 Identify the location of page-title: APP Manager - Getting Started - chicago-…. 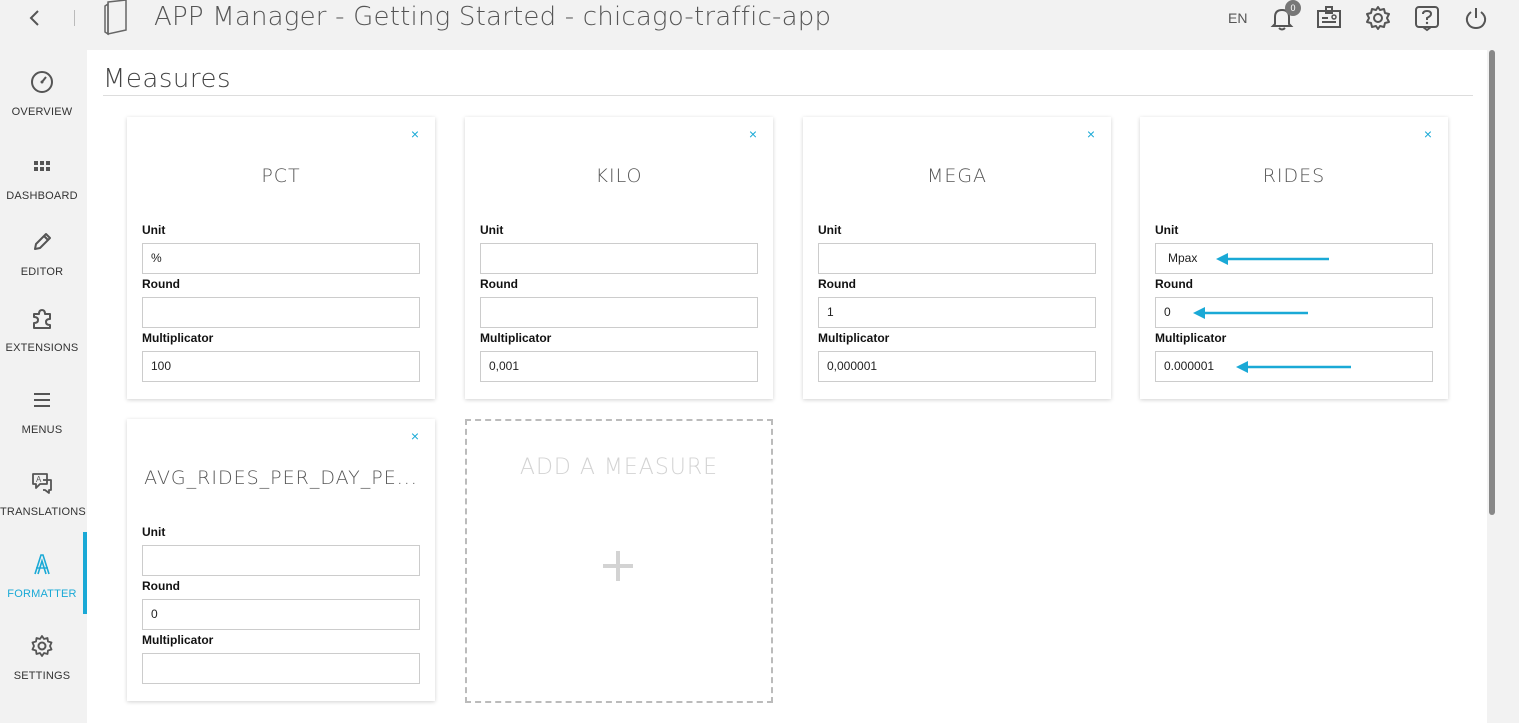
(493, 17).